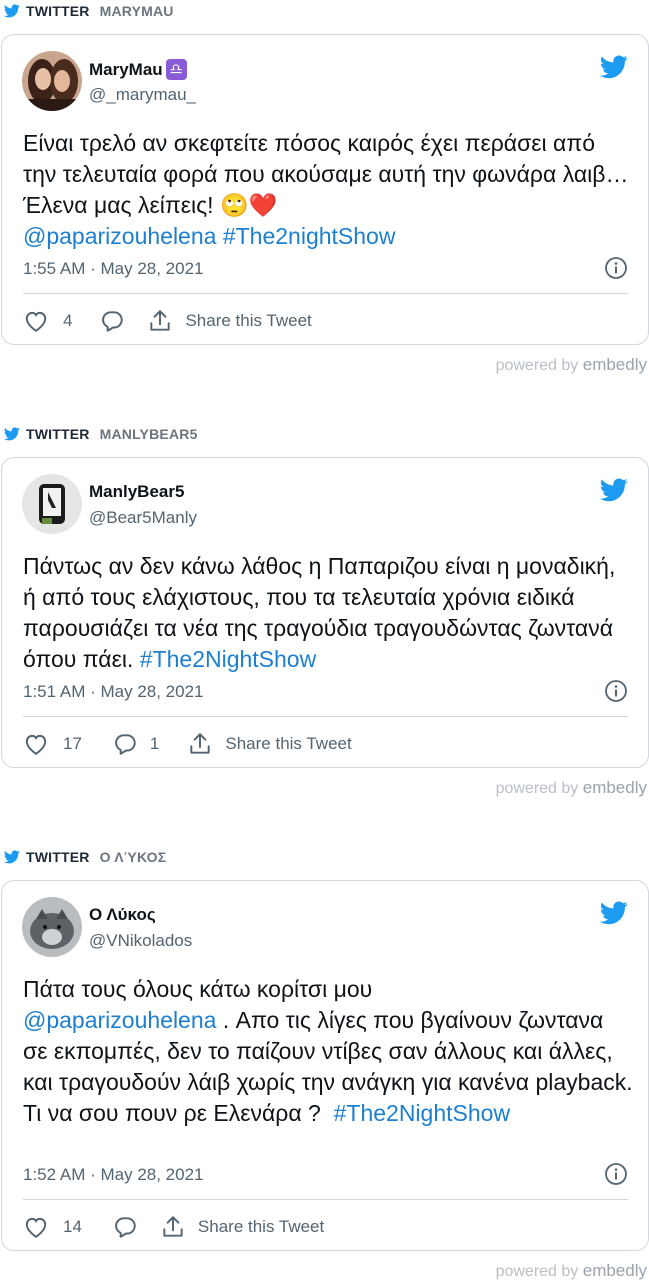 Image resolution: width=649 pixels, height=1282 pixels. What do you see at coordinates (148, 434) in the screenshot?
I see `author-label: MANLYBEAR5` at bounding box center [148, 434].